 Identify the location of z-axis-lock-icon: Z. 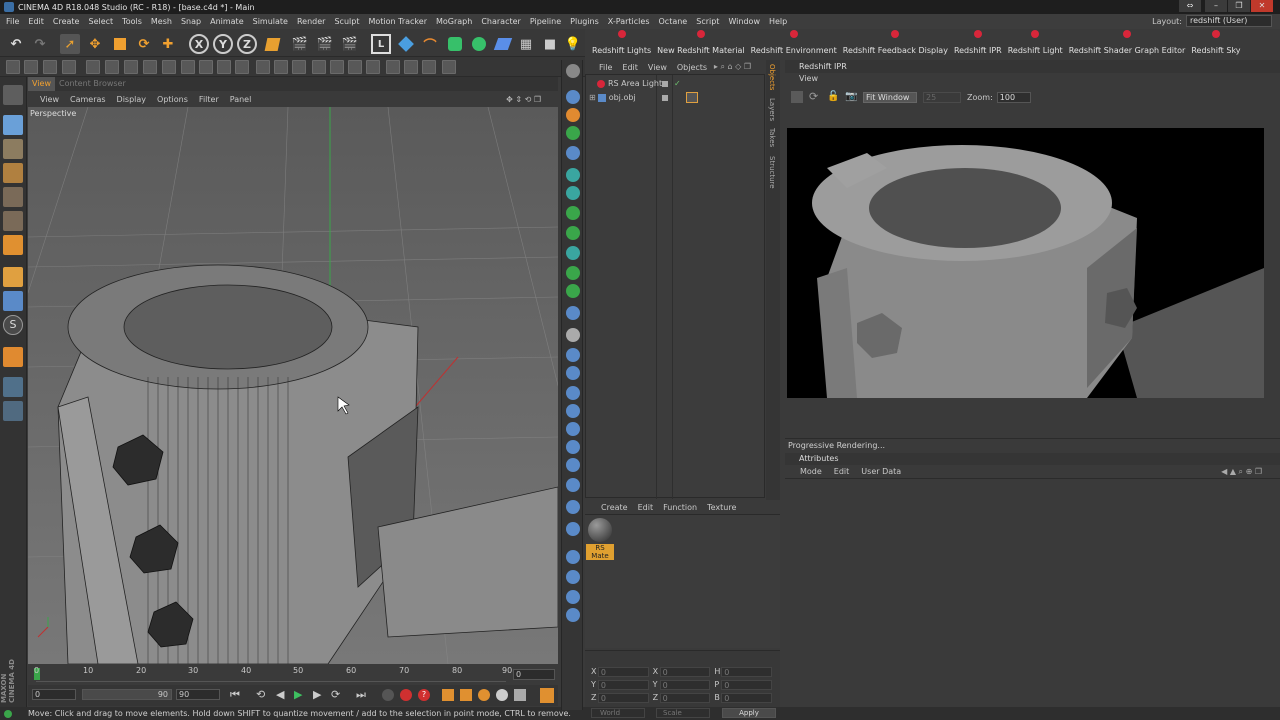
(247, 44).